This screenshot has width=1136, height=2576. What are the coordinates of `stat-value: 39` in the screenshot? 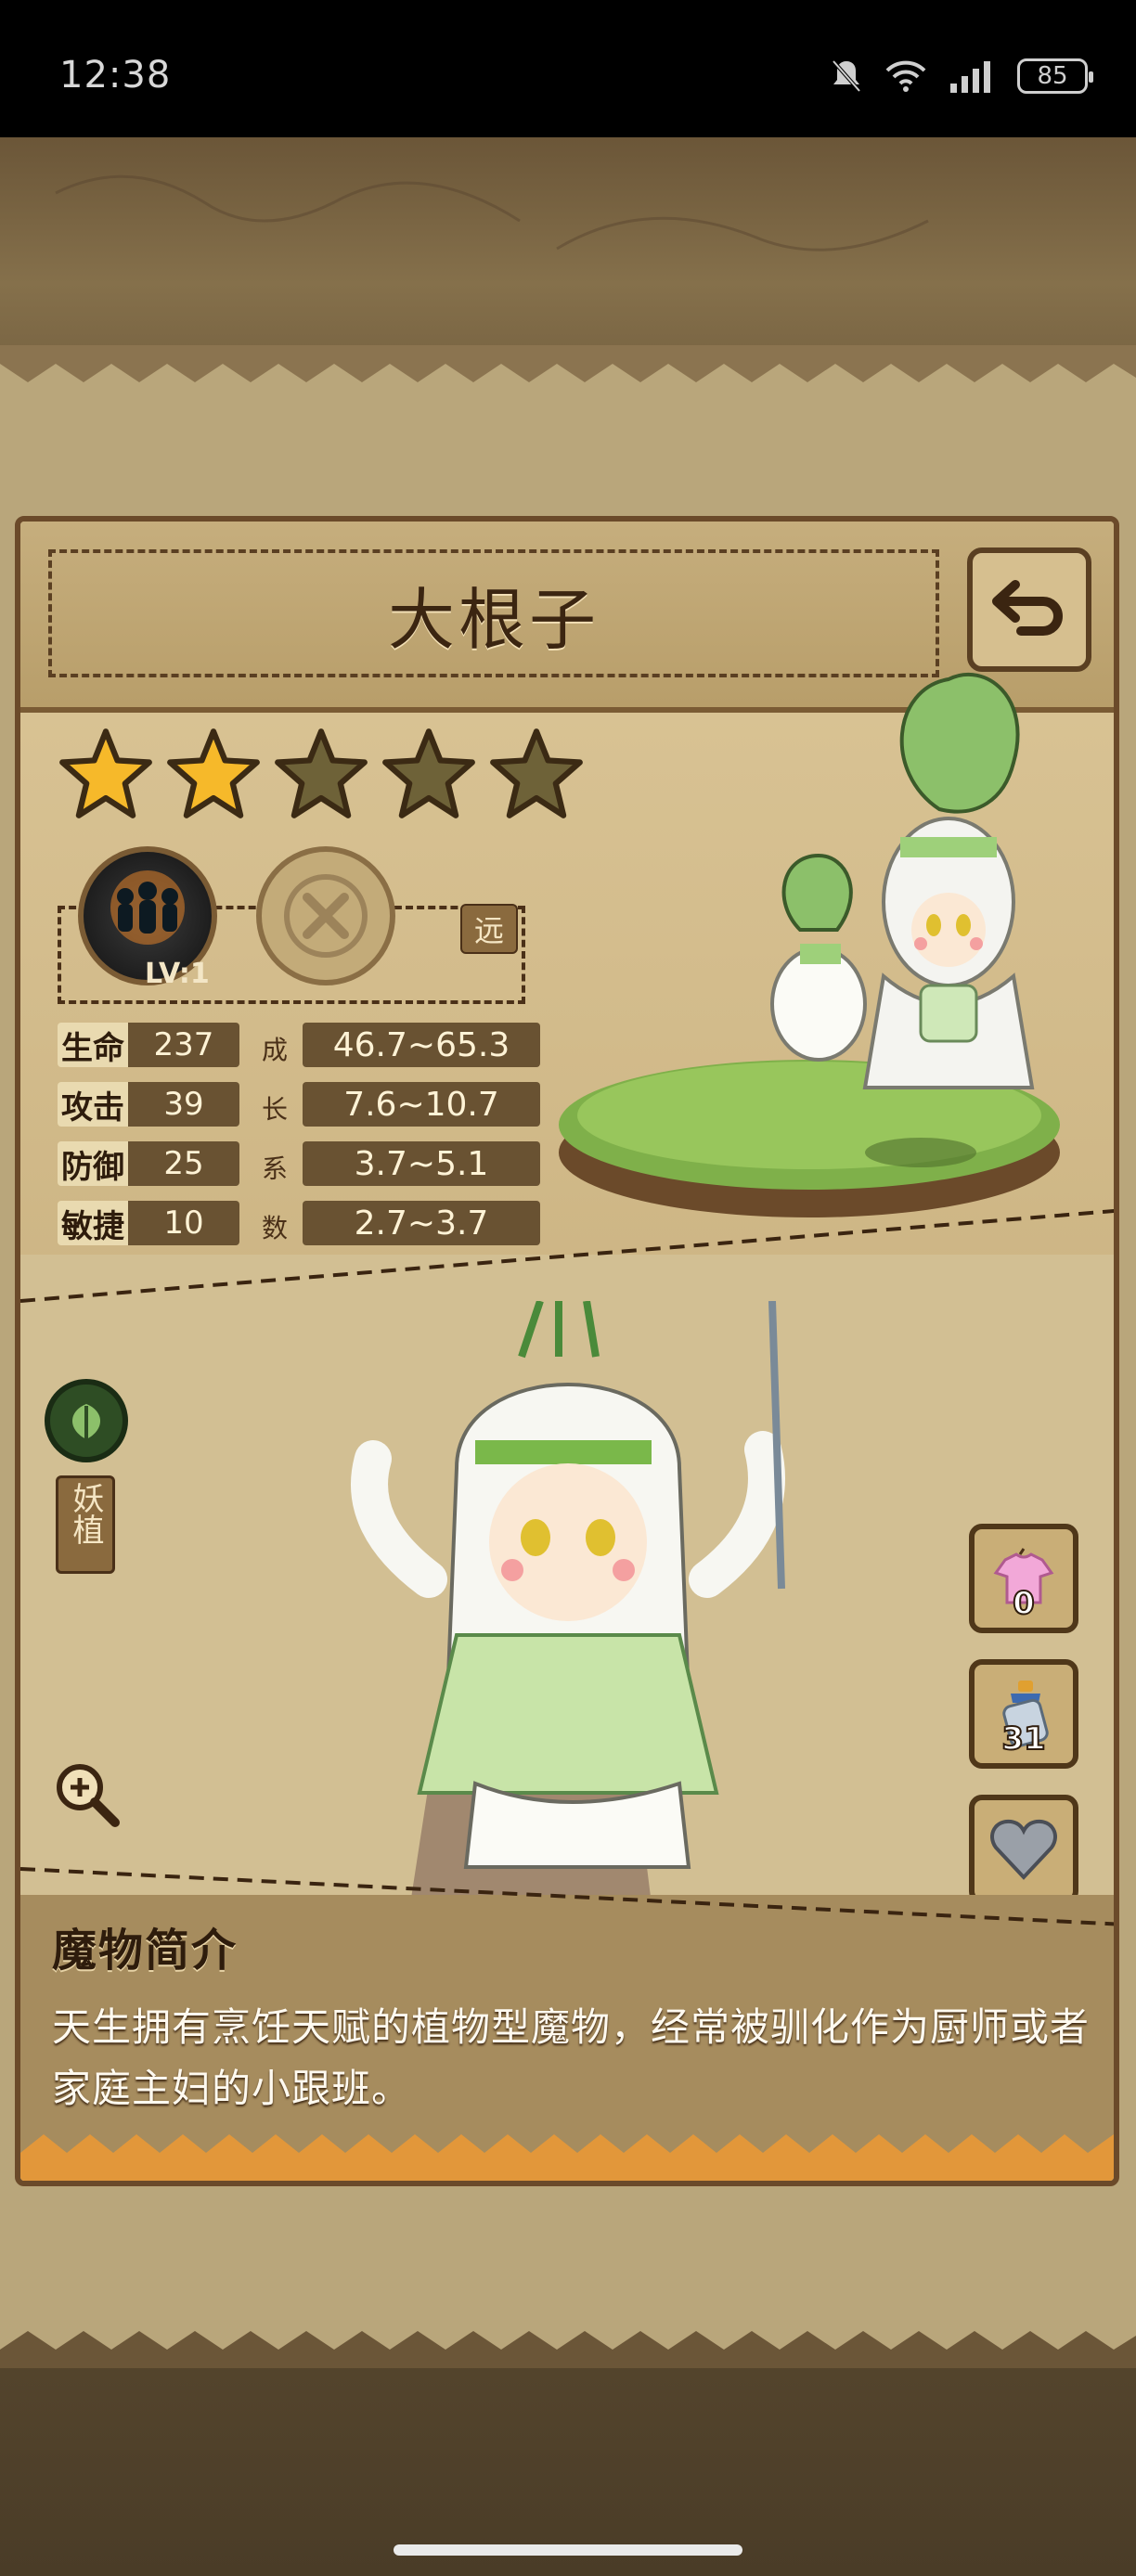 It's located at (183, 1104).